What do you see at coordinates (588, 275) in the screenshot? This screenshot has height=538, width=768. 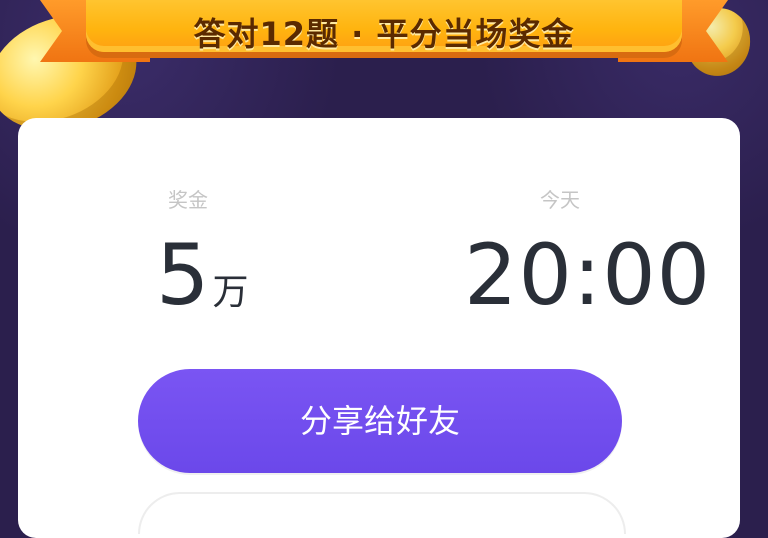 I see `start-time-value: 20:00` at bounding box center [588, 275].